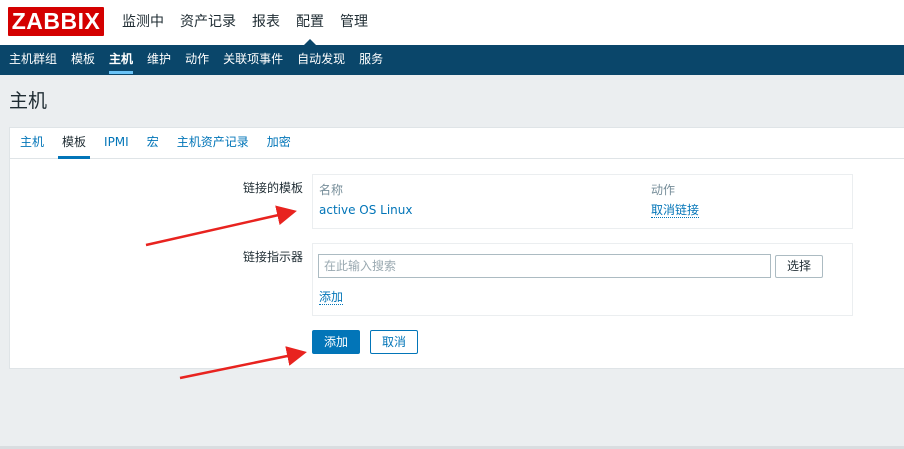 This screenshot has height=449, width=904. Describe the element at coordinates (675, 210) in the screenshot. I see `unlink-button: 取消链接` at that location.